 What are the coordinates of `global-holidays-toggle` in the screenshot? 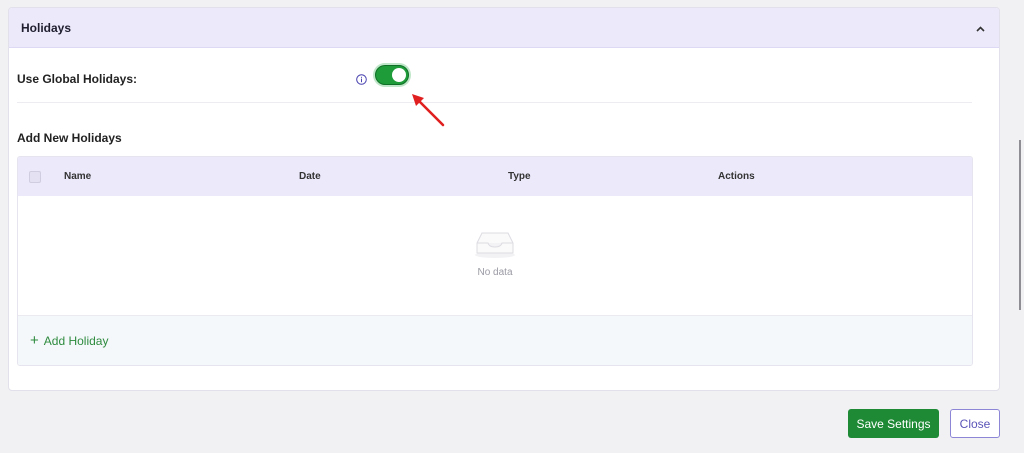 It's located at (392, 75).